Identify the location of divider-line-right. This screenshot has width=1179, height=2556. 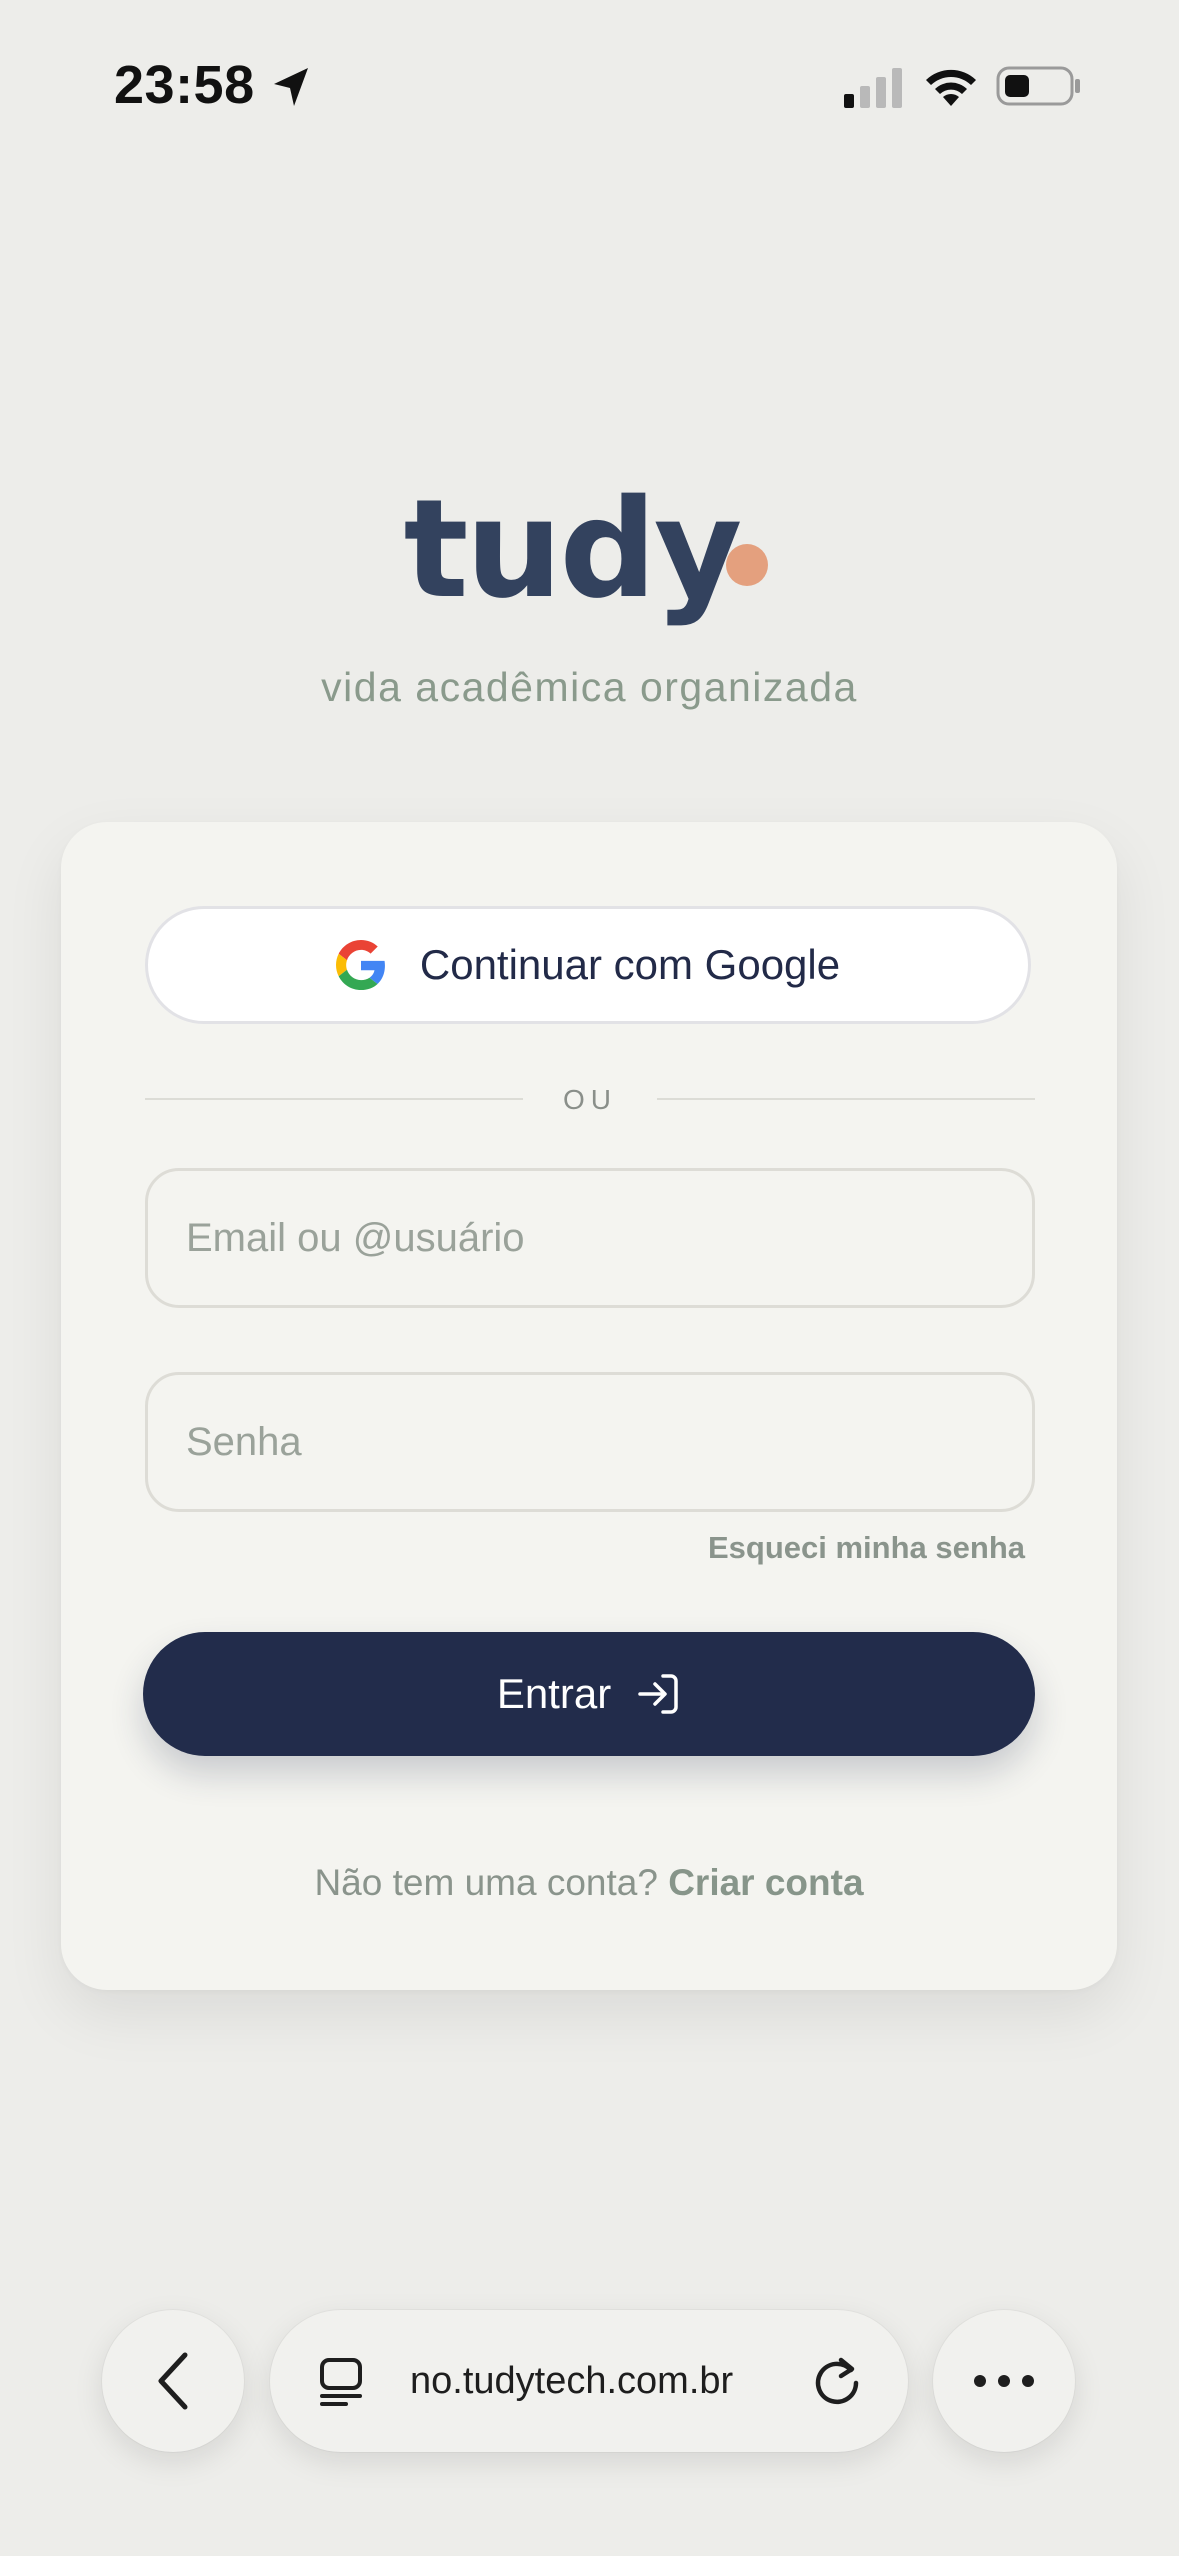
(846, 1099).